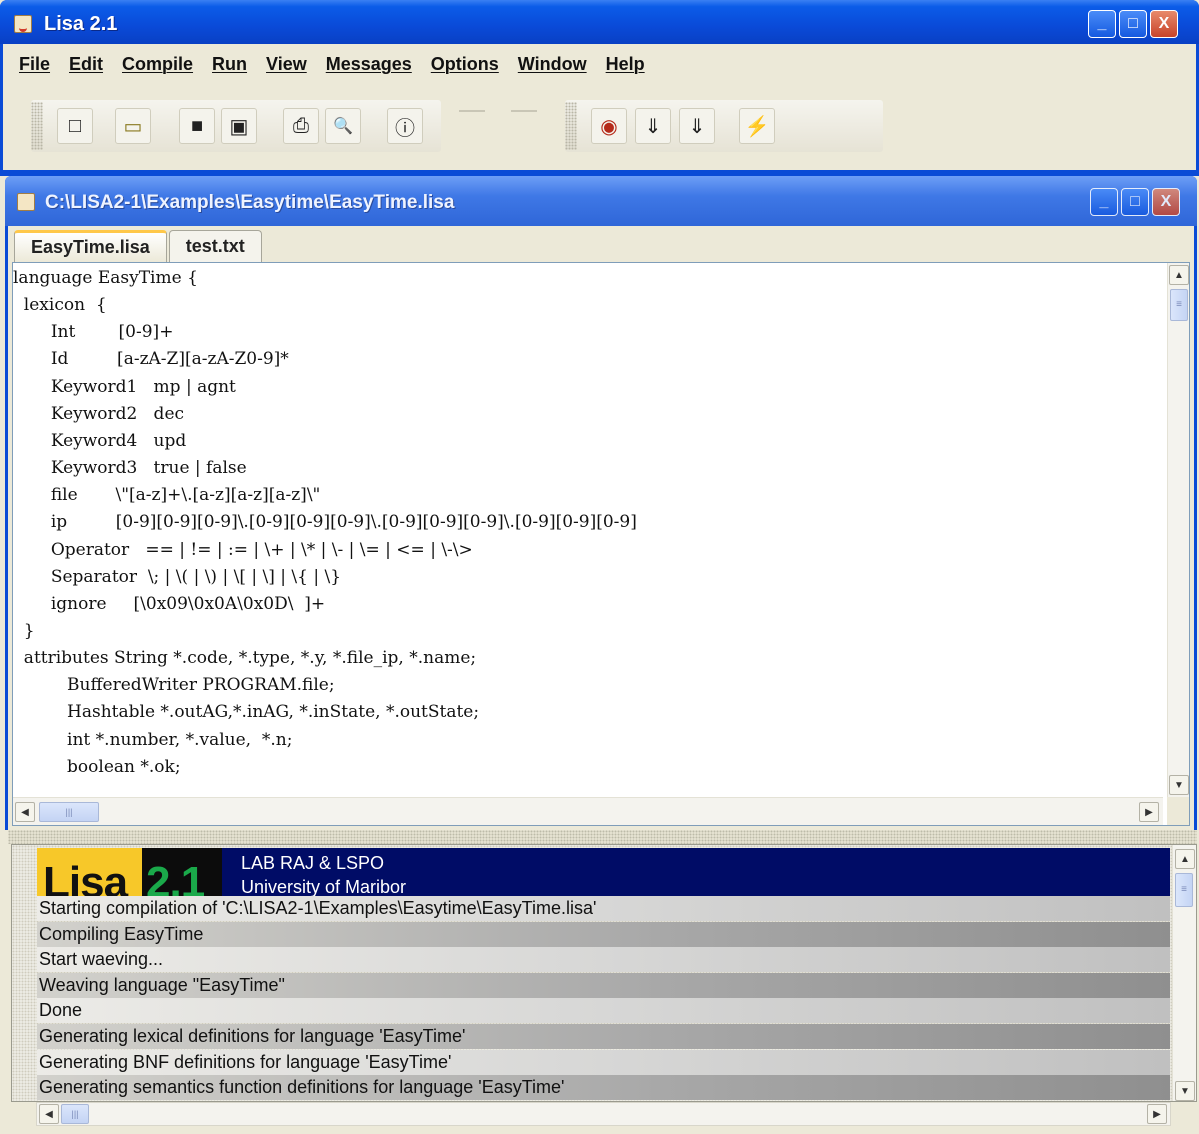 The image size is (1199, 1134). What do you see at coordinates (124, 387) in the screenshot?
I see `code-line: Keyword1 mp | agnt` at bounding box center [124, 387].